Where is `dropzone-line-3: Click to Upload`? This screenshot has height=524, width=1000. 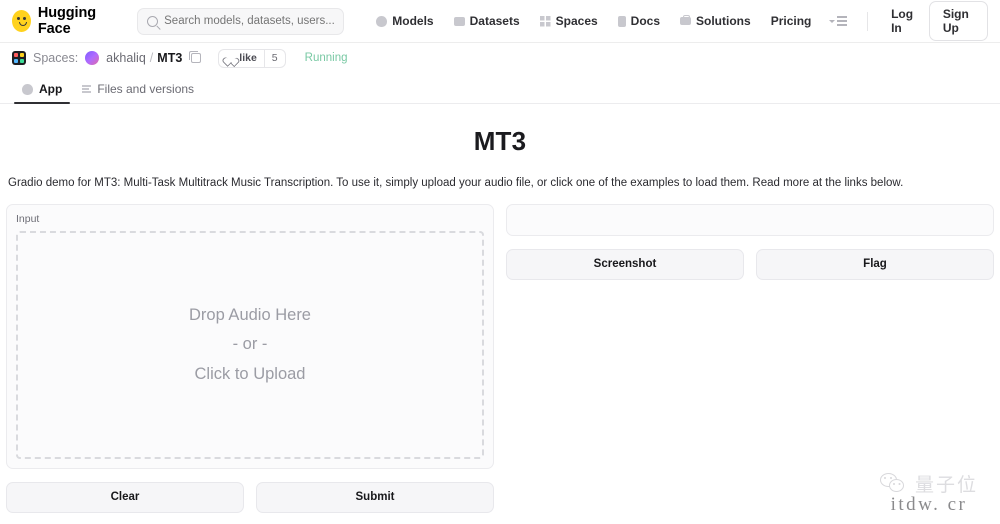 dropzone-line-3: Click to Upload is located at coordinates (250, 373).